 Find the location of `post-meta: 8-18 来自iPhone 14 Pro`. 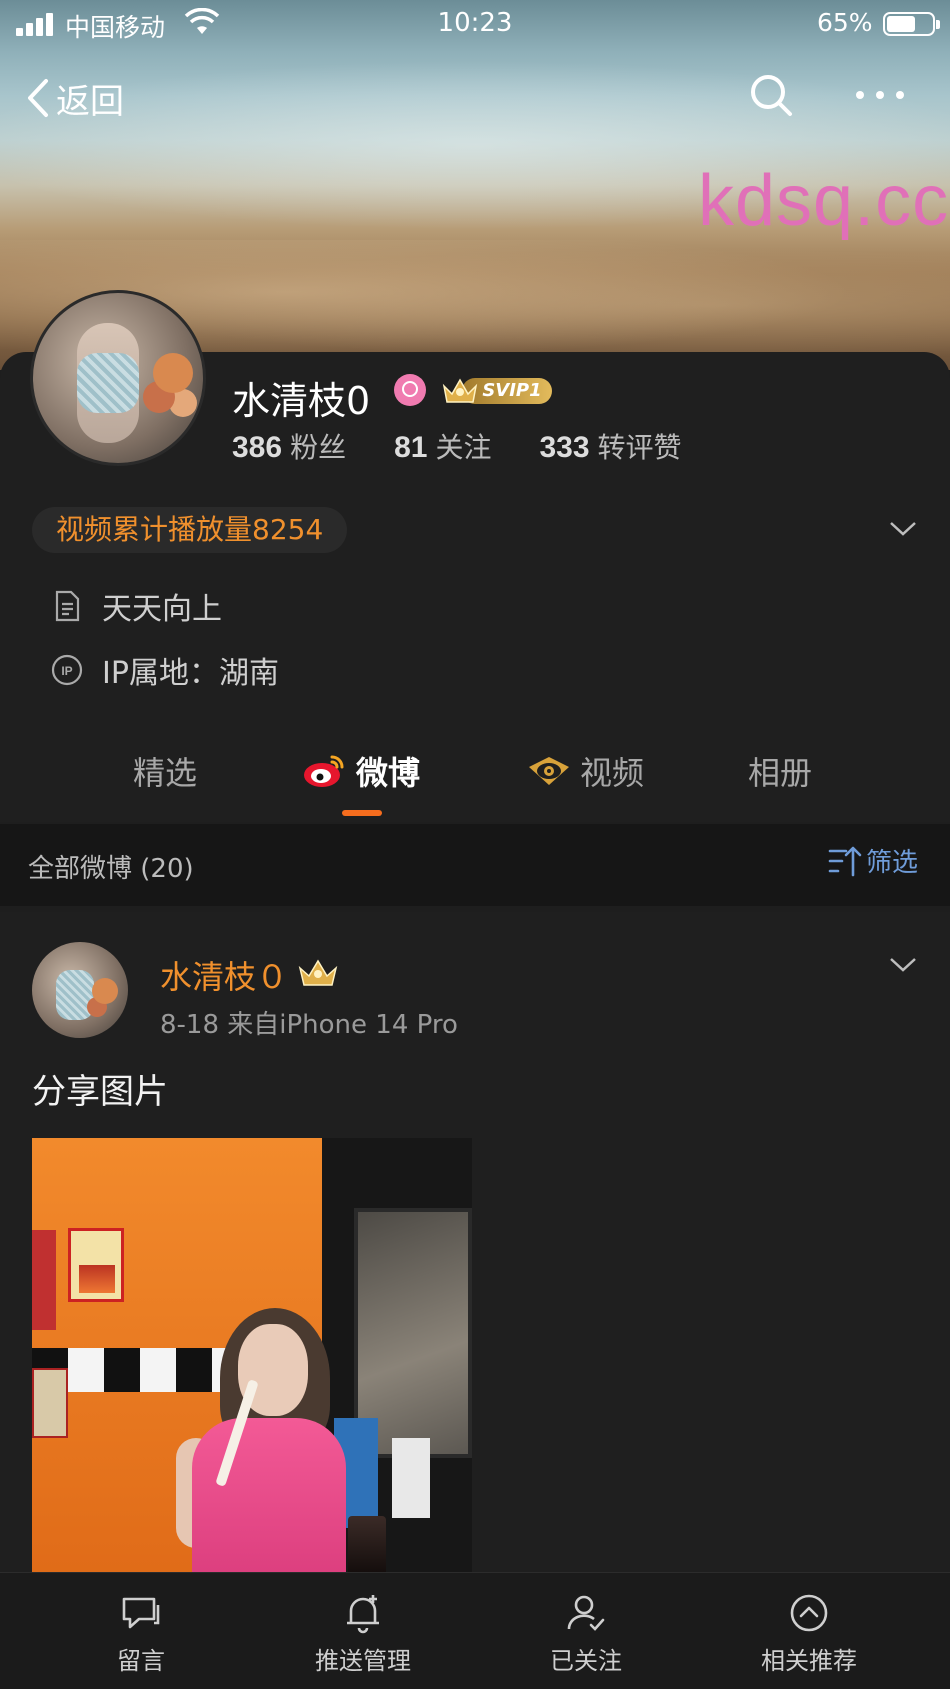

post-meta: 8-18 来自iPhone 14 Pro is located at coordinates (309, 1025).